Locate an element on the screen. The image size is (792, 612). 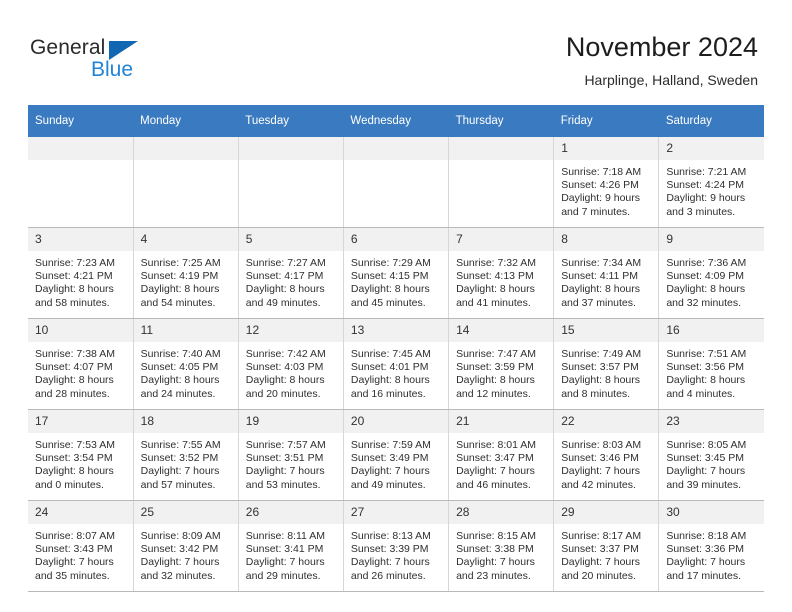
daylight-line-2: and 24 minutes. is located at coordinates (178, 393).